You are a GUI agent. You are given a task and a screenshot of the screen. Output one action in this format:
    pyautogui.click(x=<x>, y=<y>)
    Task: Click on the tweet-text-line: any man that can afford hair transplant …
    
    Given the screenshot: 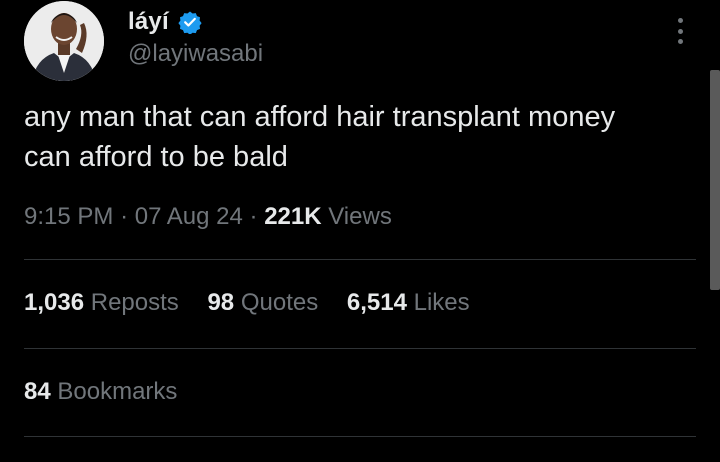 What is the action you would take?
    pyautogui.click(x=320, y=117)
    